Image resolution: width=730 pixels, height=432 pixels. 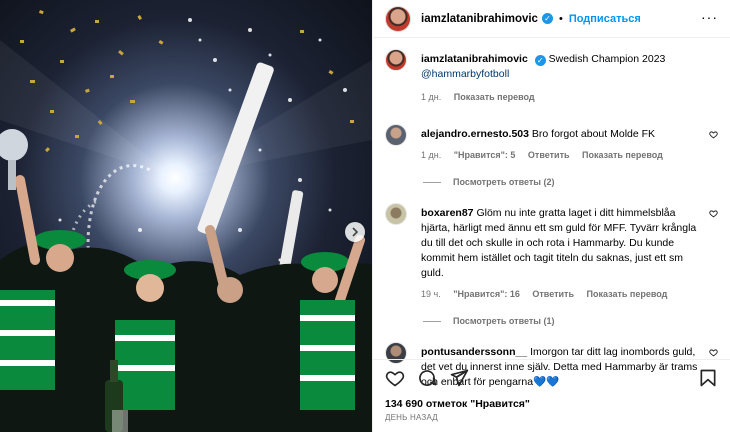 I want to click on chevron-right-icon, so click(x=355, y=232).